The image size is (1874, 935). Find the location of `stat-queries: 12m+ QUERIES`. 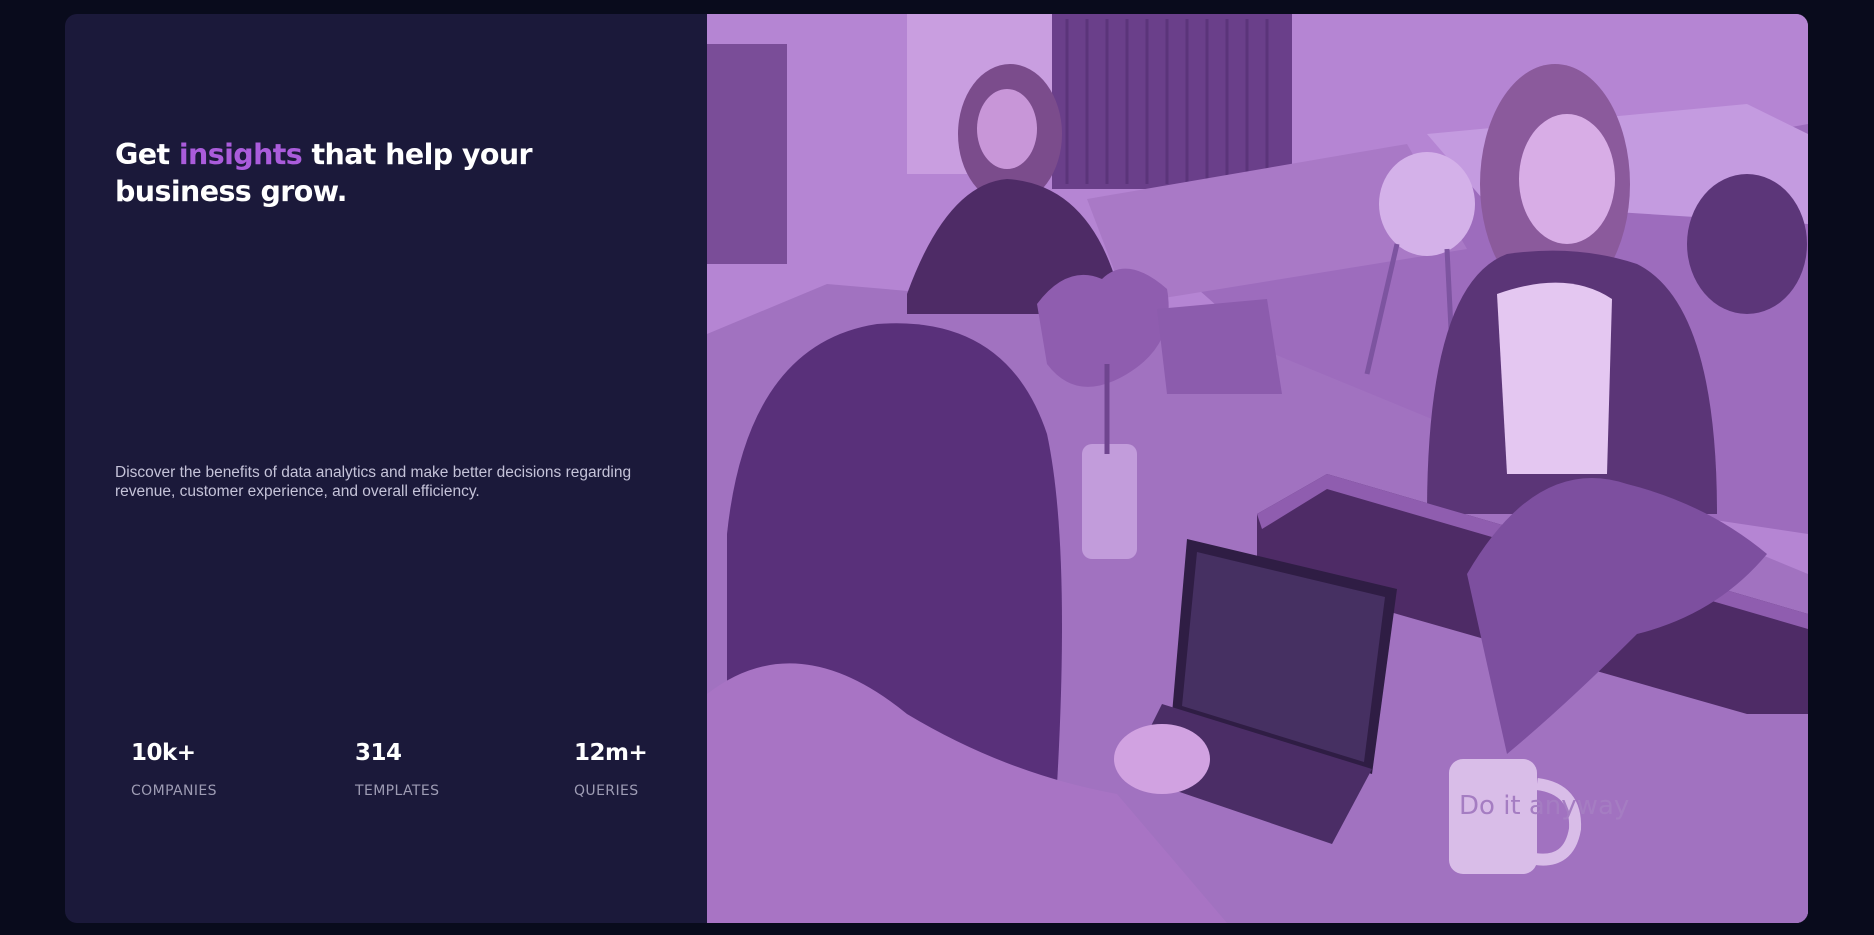

stat-queries: 12m+ QUERIES is located at coordinates (611, 769).